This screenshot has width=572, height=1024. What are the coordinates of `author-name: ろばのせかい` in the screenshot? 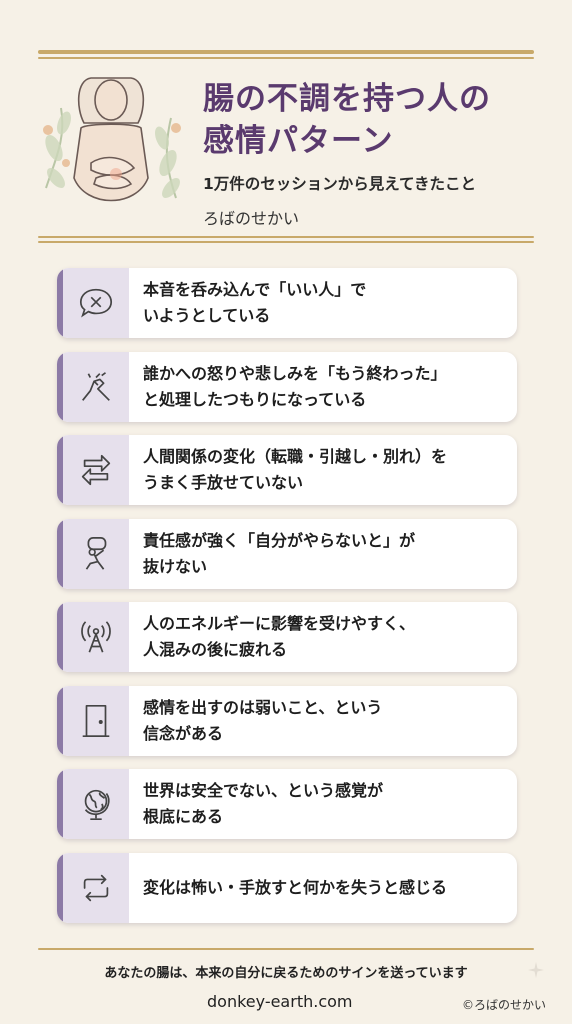 It's located at (251, 218).